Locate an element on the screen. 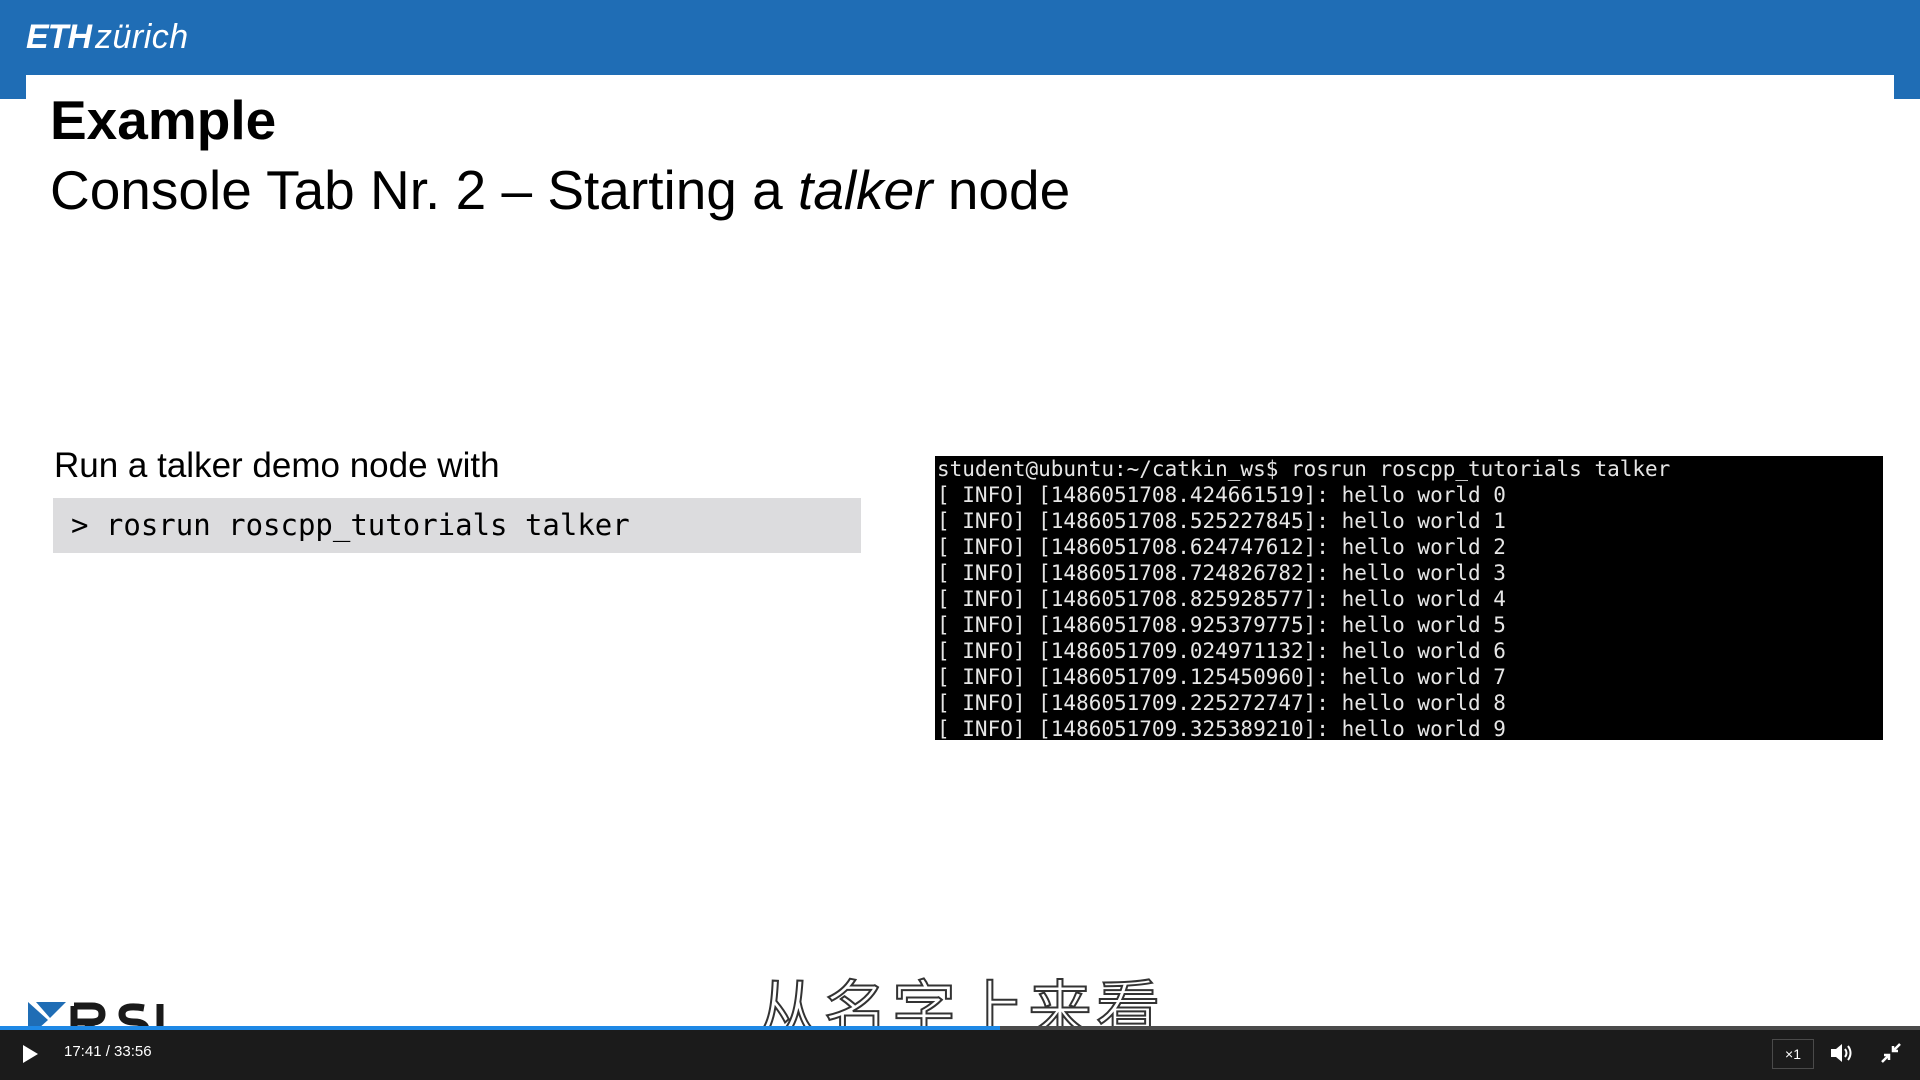 The width and height of the screenshot is (1920, 1080). eth-header-bar: ETH zürich is located at coordinates (960, 49).